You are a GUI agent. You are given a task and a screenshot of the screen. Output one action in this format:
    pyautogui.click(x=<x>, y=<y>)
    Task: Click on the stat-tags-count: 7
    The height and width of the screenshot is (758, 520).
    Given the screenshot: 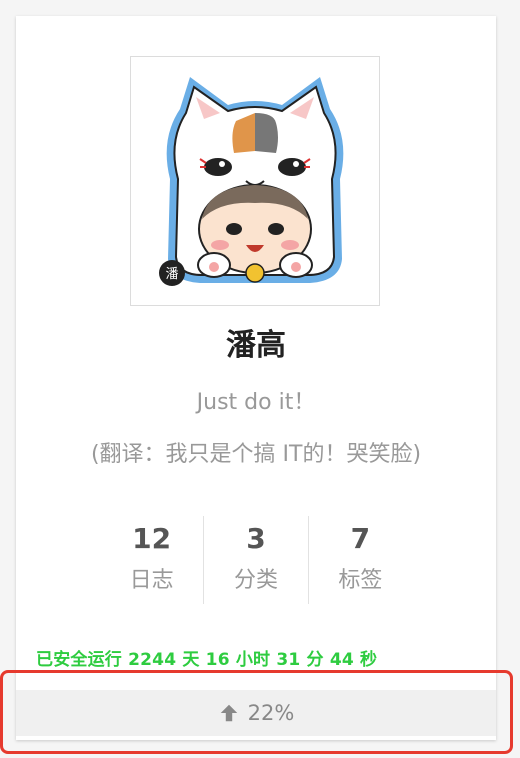 What is the action you would take?
    pyautogui.click(x=360, y=538)
    